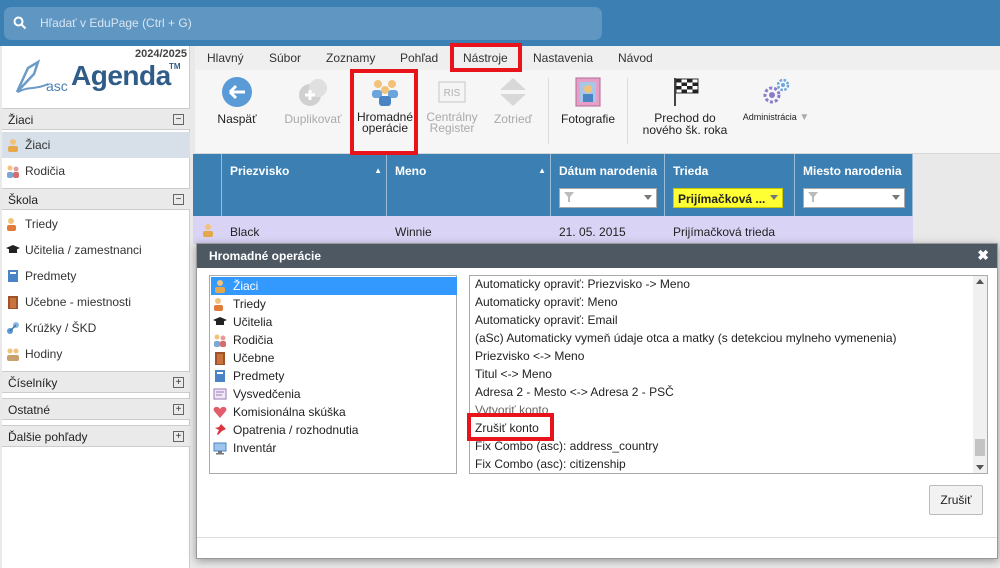  I want to click on sidebar-item-predmety: Predmety, so click(96, 276).